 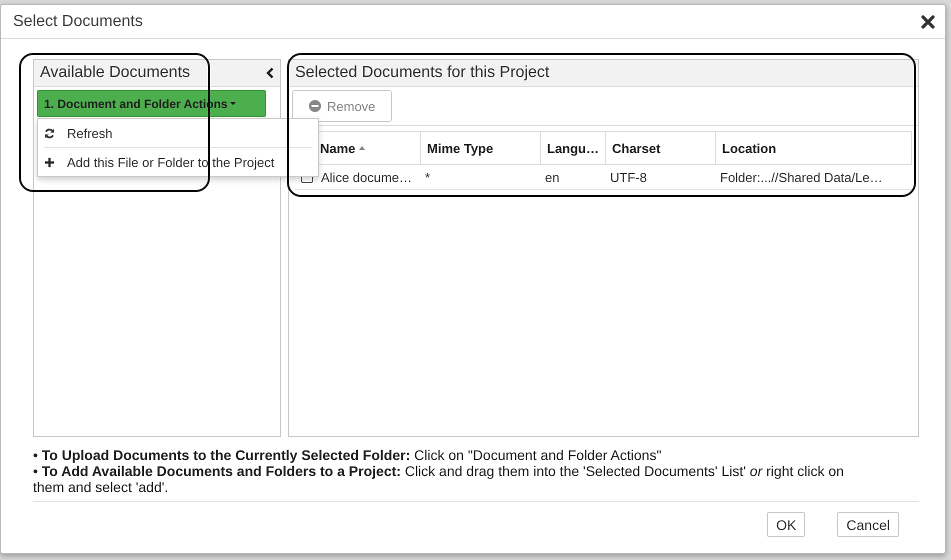 What do you see at coordinates (427, 177) in the screenshot?
I see `table-cell: *` at bounding box center [427, 177].